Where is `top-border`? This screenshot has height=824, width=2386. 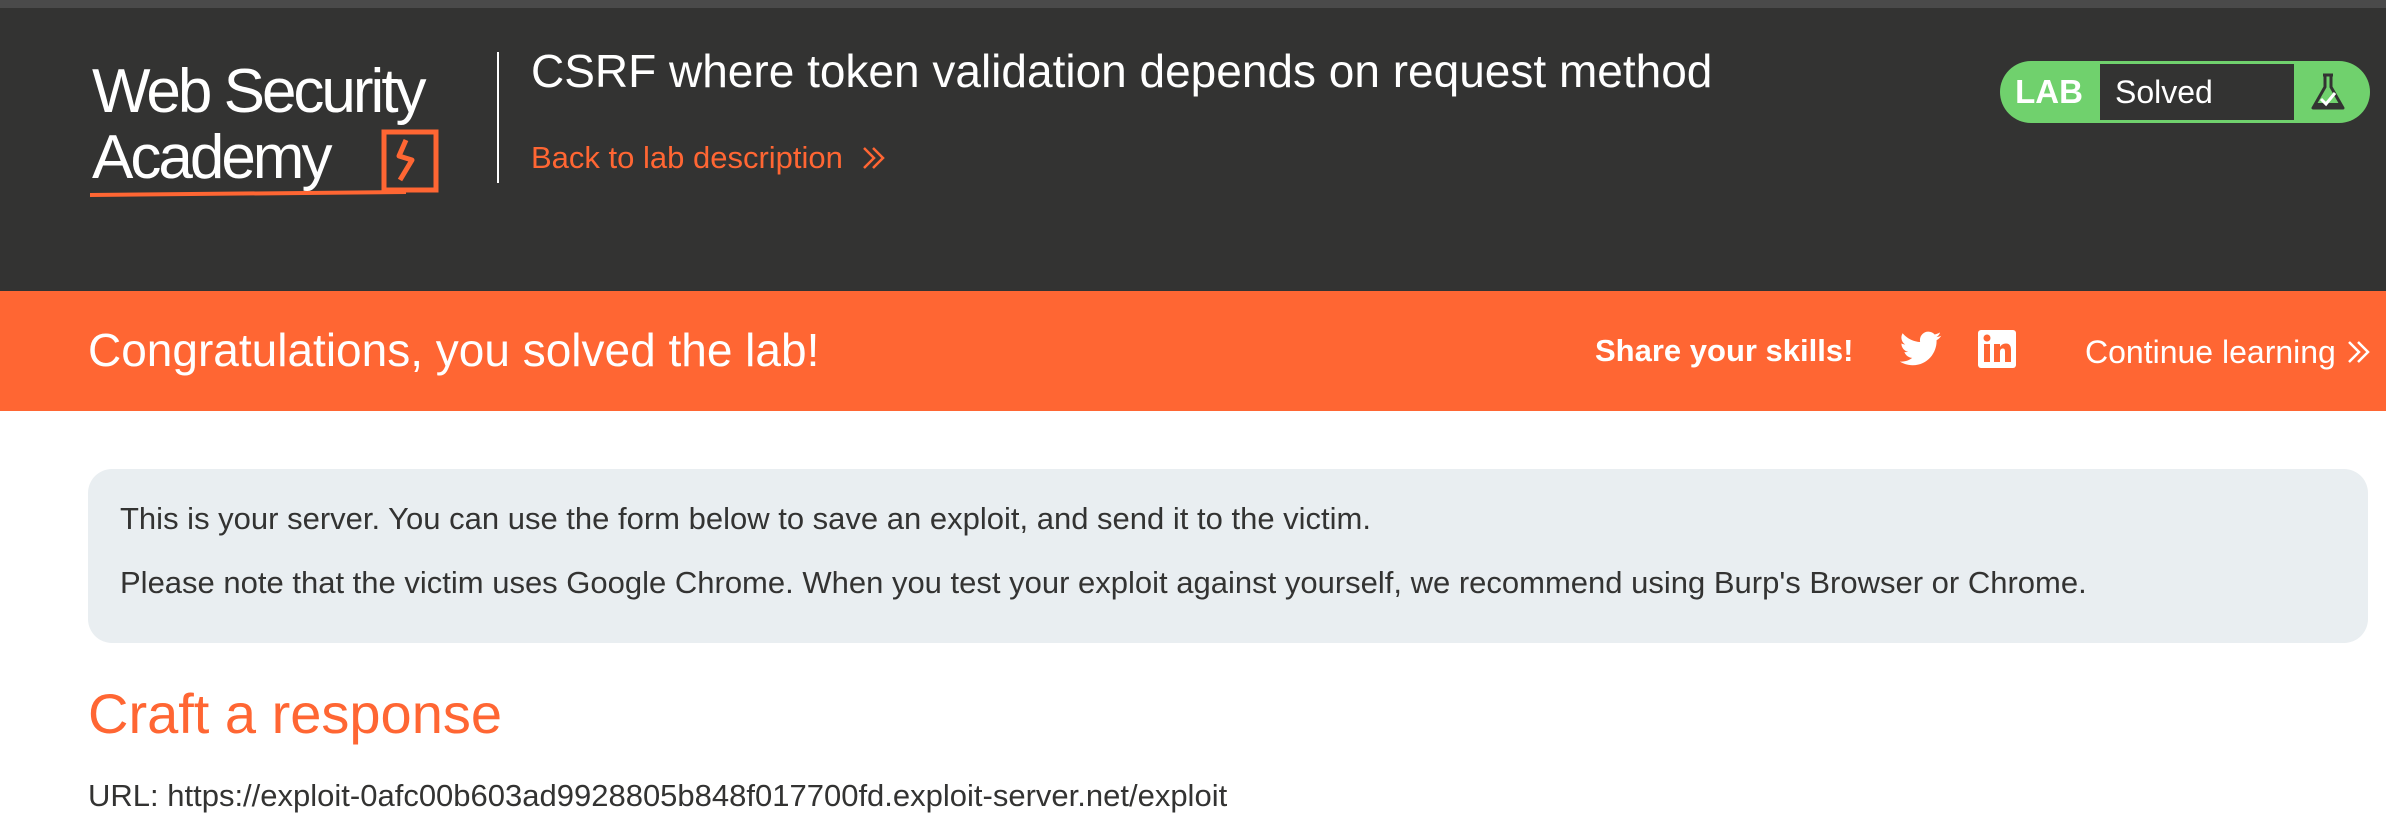 top-border is located at coordinates (1193, 4).